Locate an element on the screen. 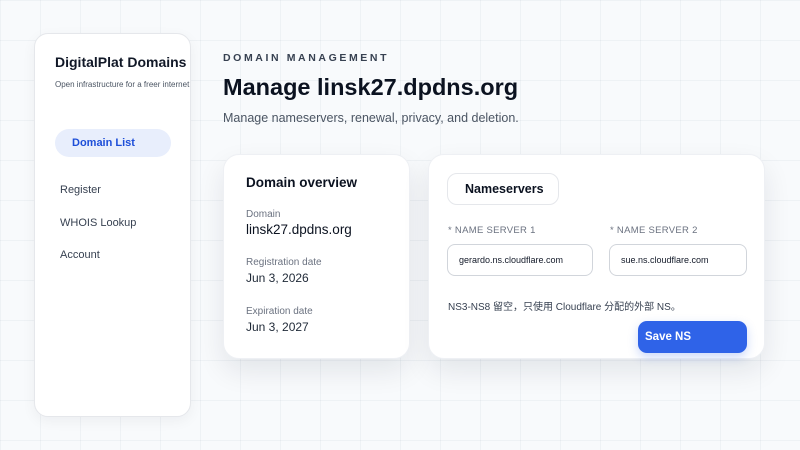 The height and width of the screenshot is (450, 800). domain-value: linsk27.dpdns.org is located at coordinates (299, 229).